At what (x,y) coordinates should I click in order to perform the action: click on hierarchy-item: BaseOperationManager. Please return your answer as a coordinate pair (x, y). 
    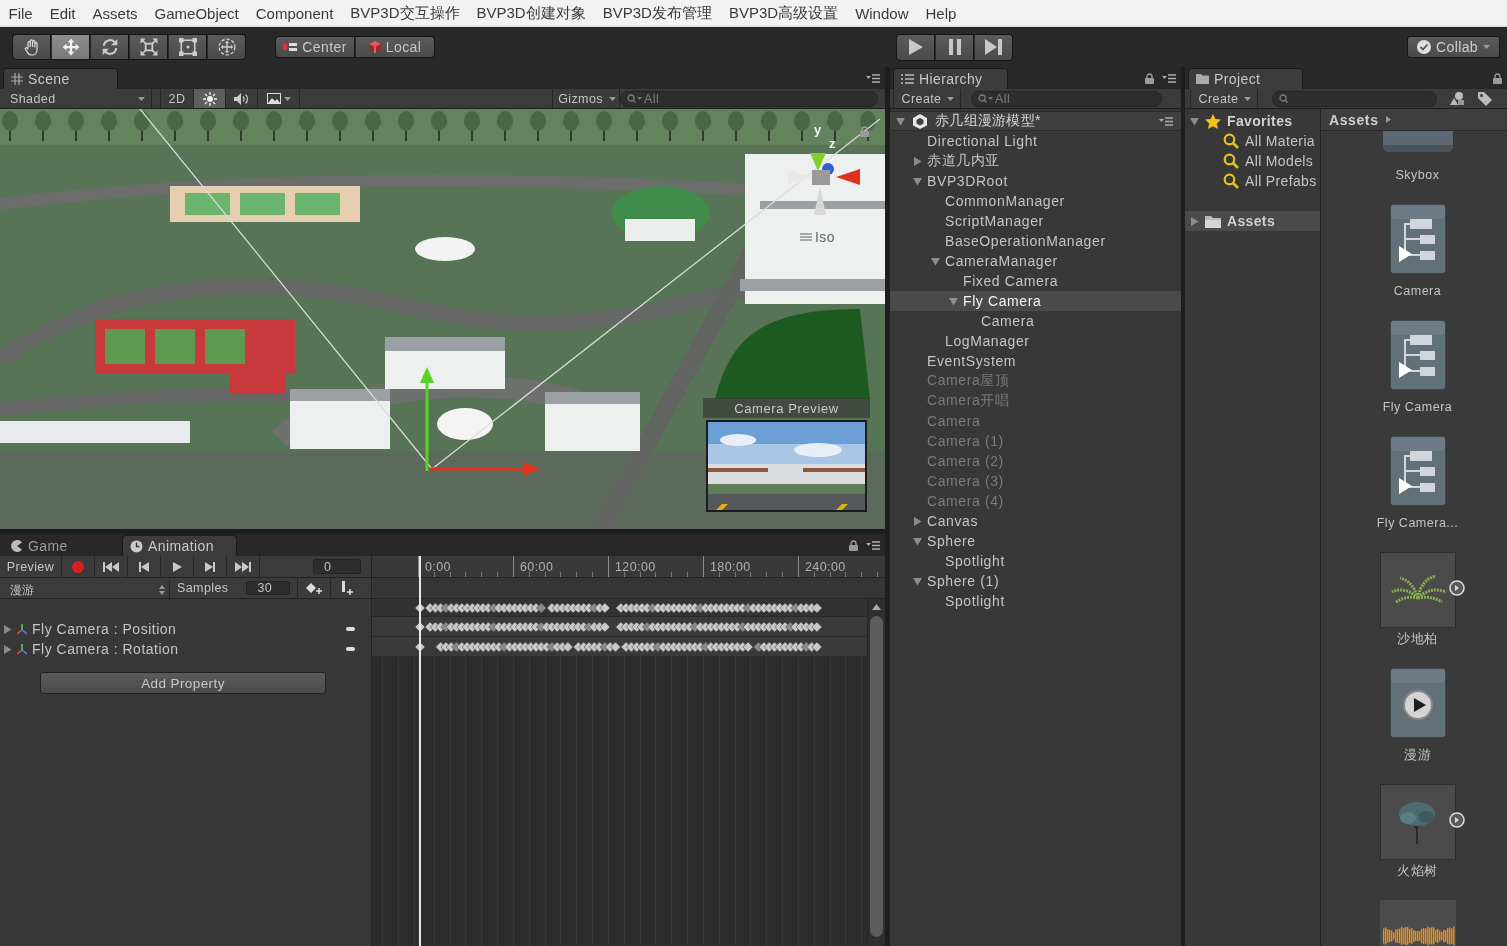
    Looking at the image, I should click on (1035, 241).